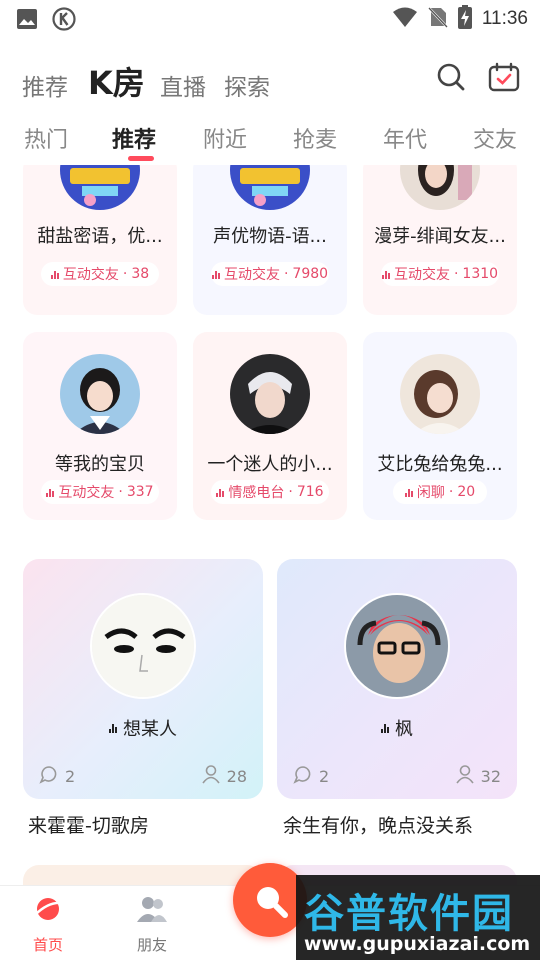 The image size is (540, 960). Describe the element at coordinates (143, 728) in the screenshot. I see `host-name: 想某人` at that location.